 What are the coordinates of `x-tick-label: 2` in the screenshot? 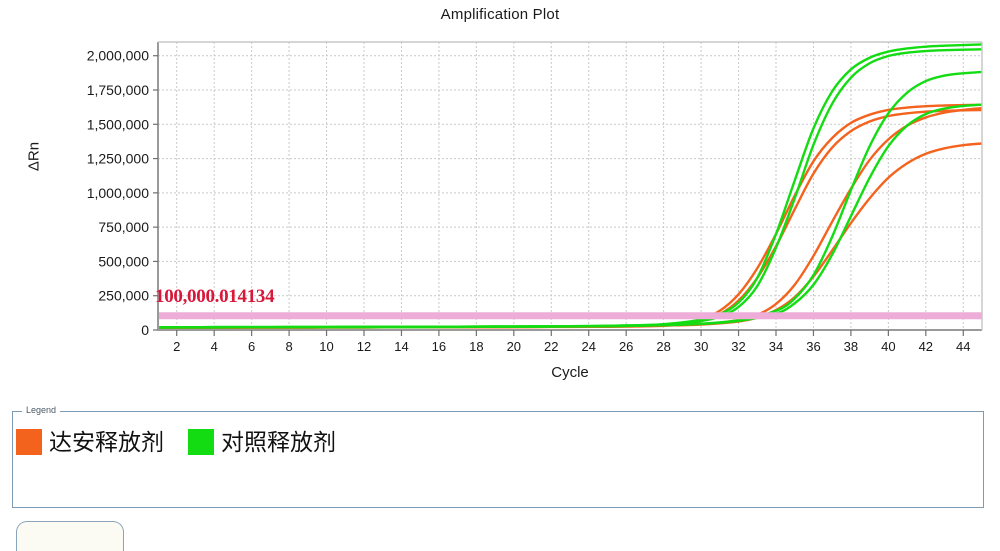 It's located at (176, 346).